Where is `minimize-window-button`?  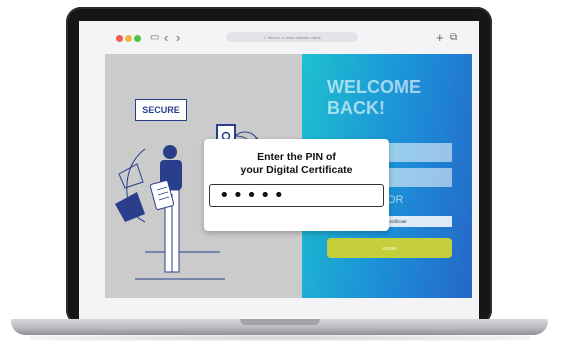
minimize-window-button is located at coordinates (128, 38).